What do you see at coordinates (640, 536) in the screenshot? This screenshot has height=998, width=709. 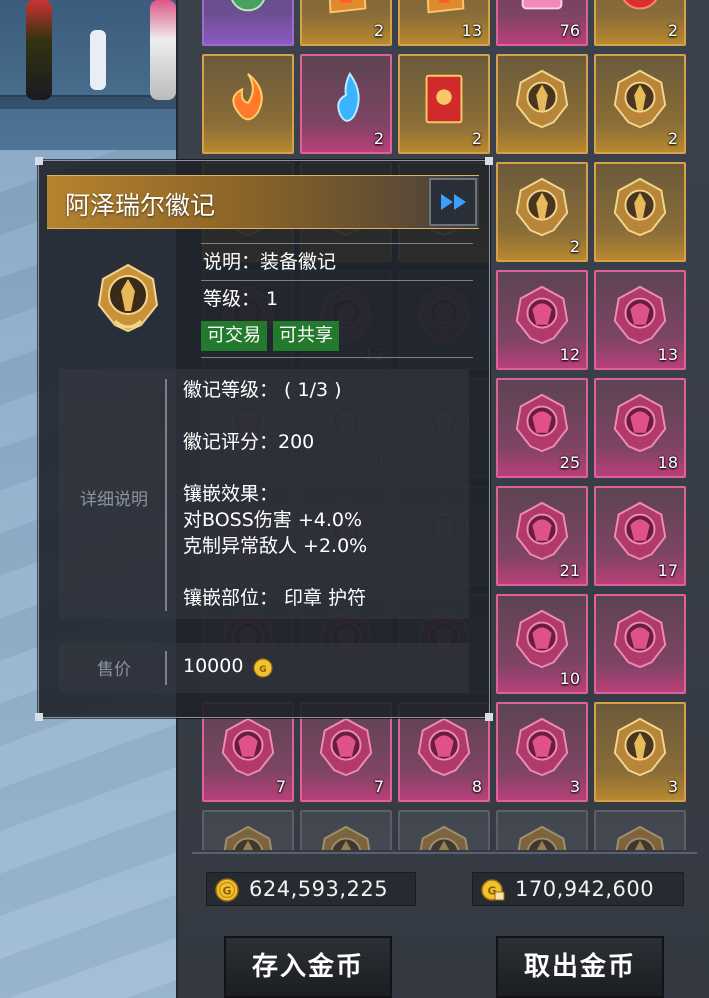 I see `inventory-slot: 17` at bounding box center [640, 536].